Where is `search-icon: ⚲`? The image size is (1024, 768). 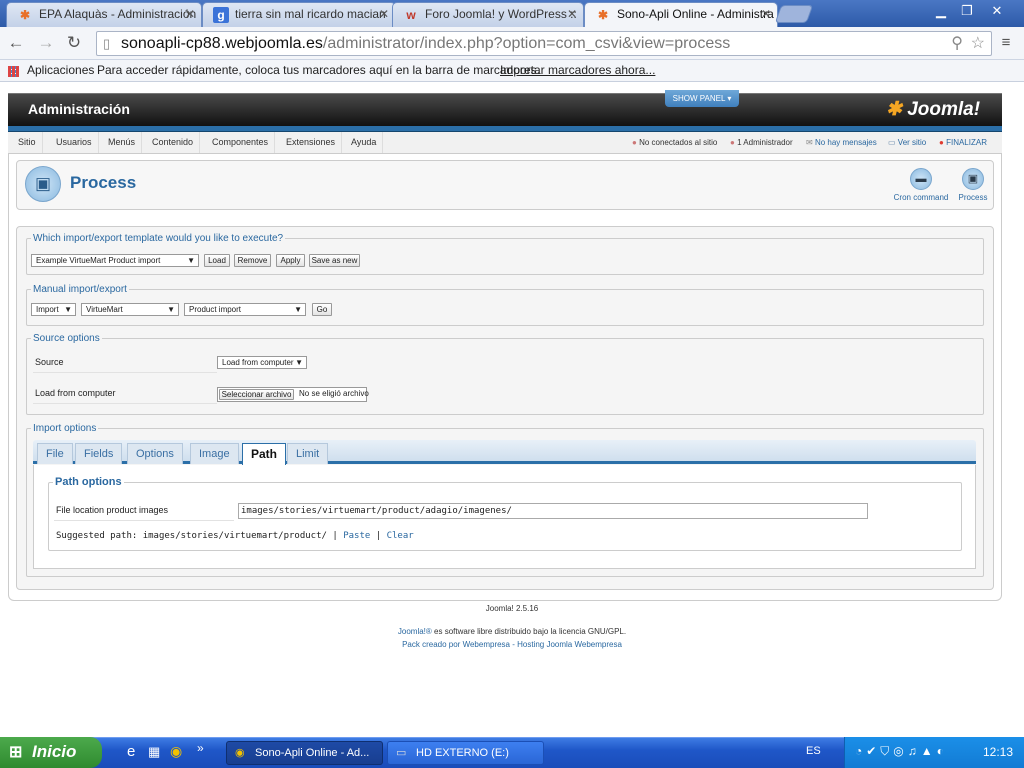 search-icon: ⚲ is located at coordinates (957, 43).